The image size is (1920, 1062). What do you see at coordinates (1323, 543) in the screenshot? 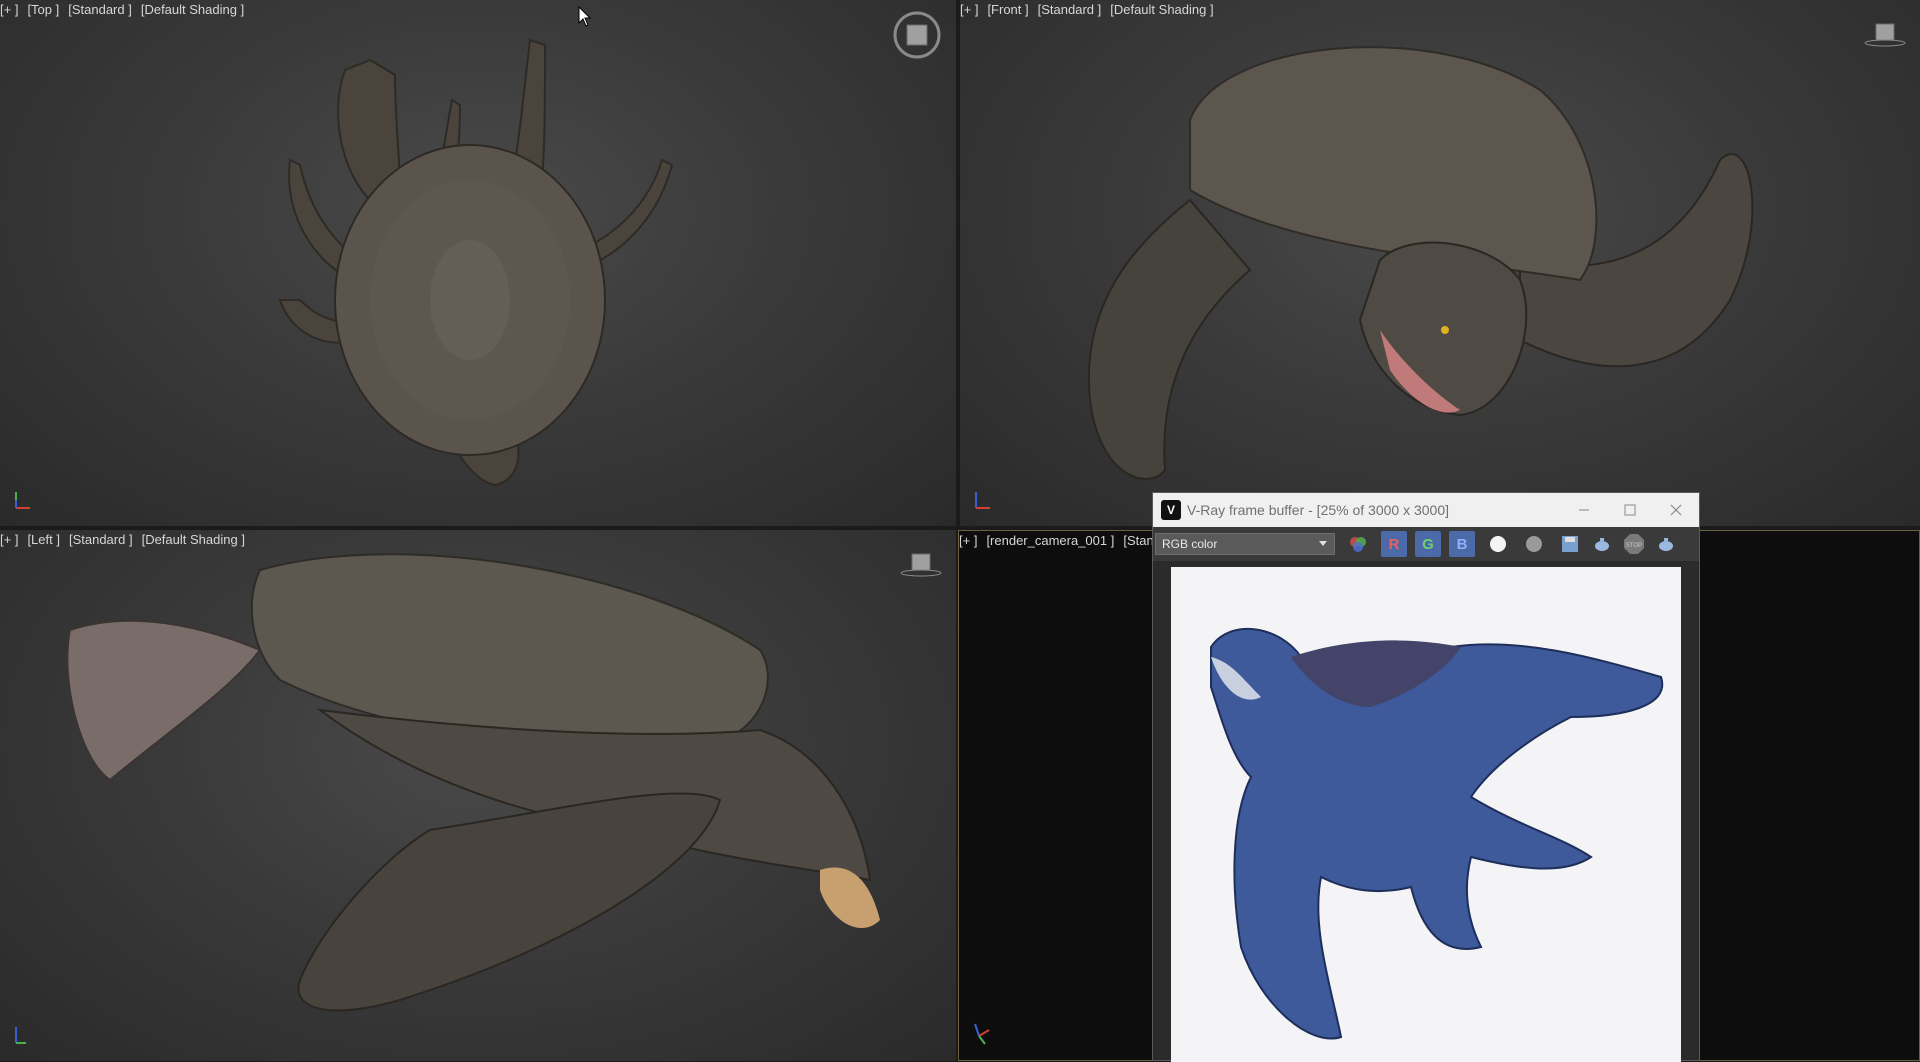
I see `chevron-down-icon` at bounding box center [1323, 543].